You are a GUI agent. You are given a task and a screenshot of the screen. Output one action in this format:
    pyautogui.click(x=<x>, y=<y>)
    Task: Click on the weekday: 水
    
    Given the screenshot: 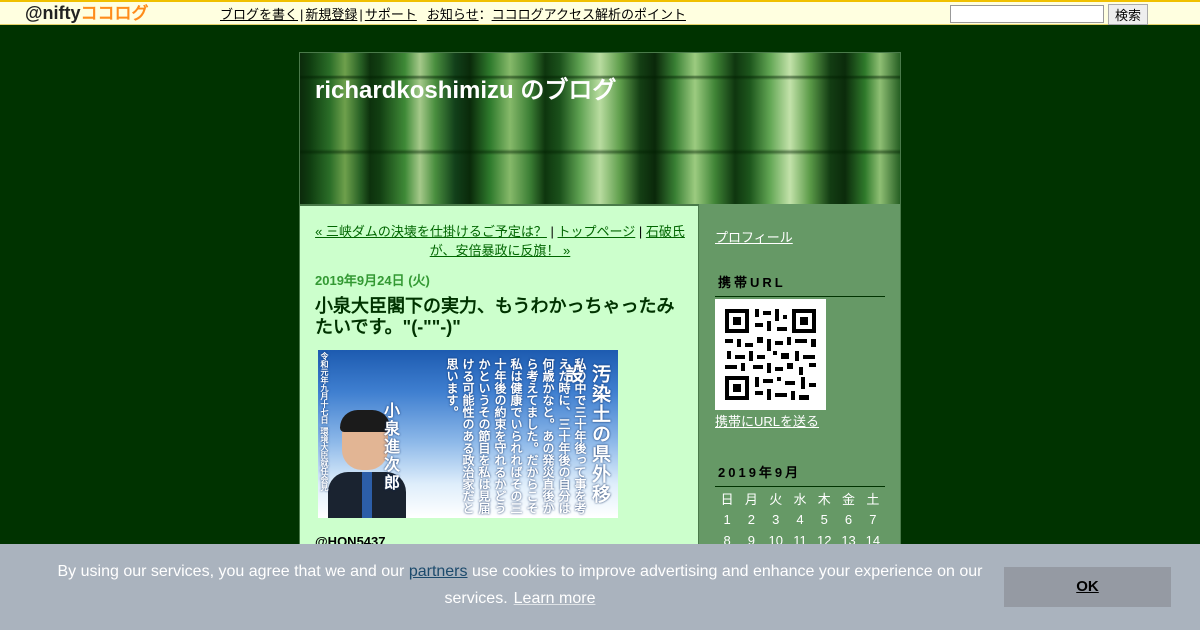 What is the action you would take?
    pyautogui.click(x=800, y=499)
    